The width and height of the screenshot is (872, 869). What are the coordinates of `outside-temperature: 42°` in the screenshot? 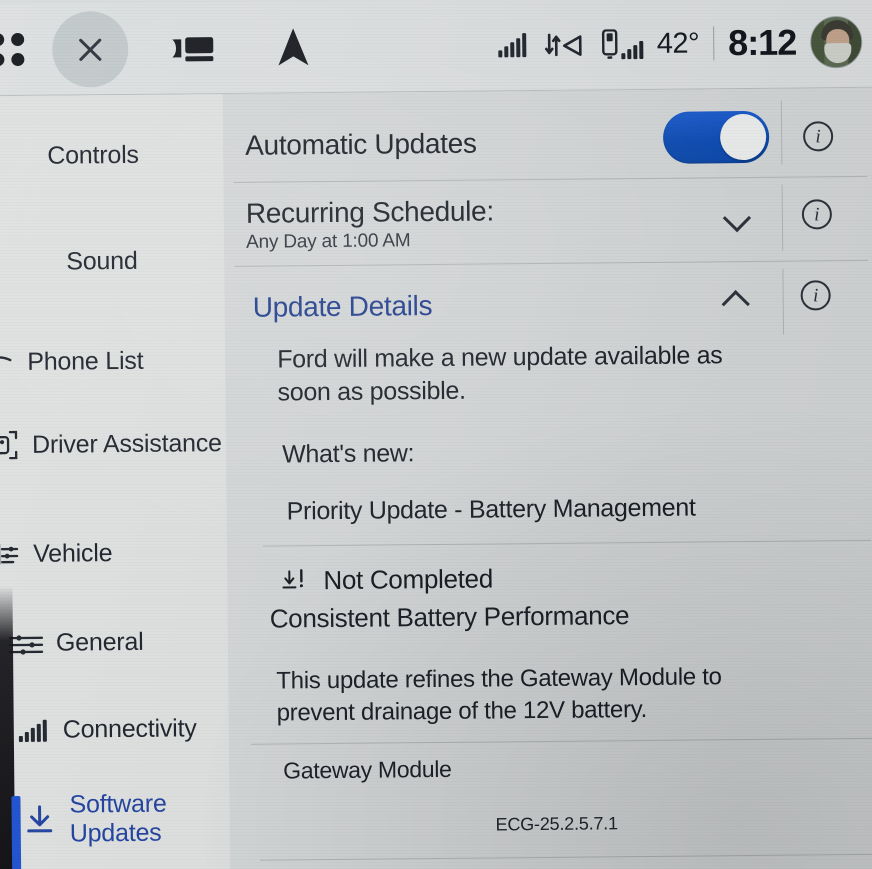 It's located at (678, 43).